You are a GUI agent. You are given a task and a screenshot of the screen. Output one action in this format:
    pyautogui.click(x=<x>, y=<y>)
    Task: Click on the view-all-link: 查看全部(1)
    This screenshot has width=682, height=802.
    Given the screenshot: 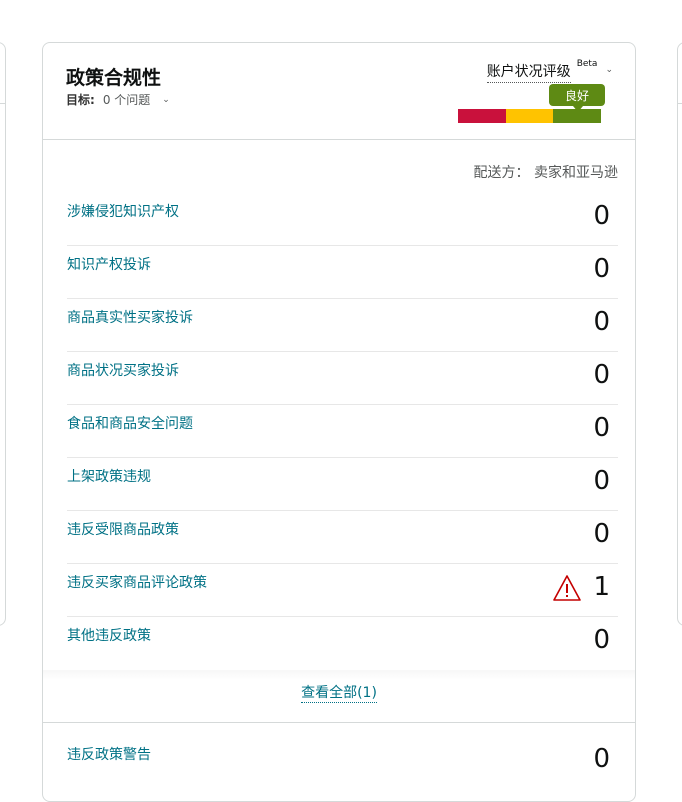 What is the action you would take?
    pyautogui.click(x=339, y=692)
    